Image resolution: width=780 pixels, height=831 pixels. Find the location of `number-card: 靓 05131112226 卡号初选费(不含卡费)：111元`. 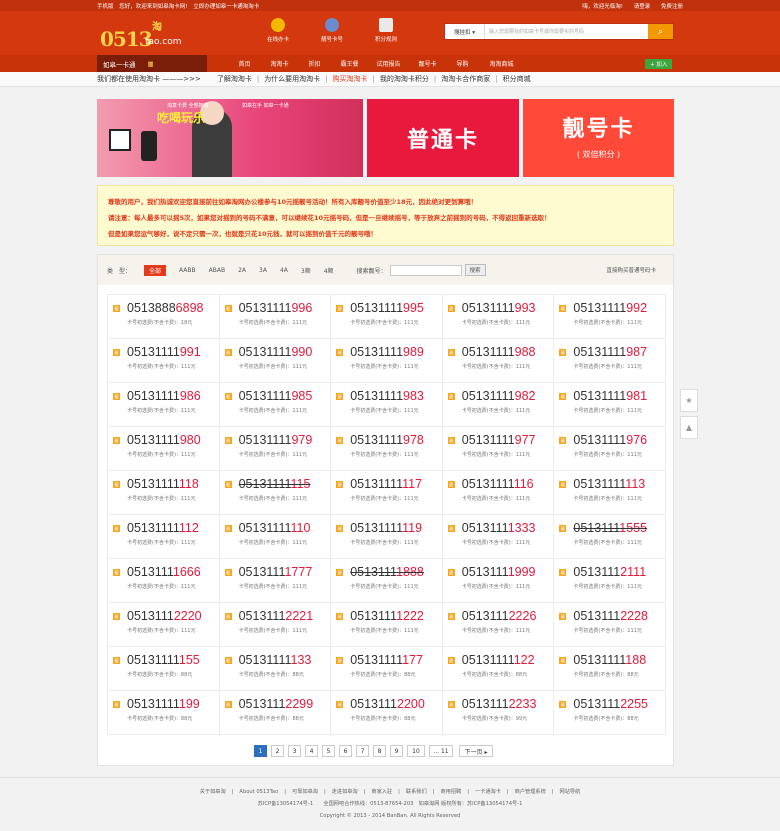

number-card: 靓 05131112226 卡号初选费(不含卡费)：111元 is located at coordinates (498, 625).